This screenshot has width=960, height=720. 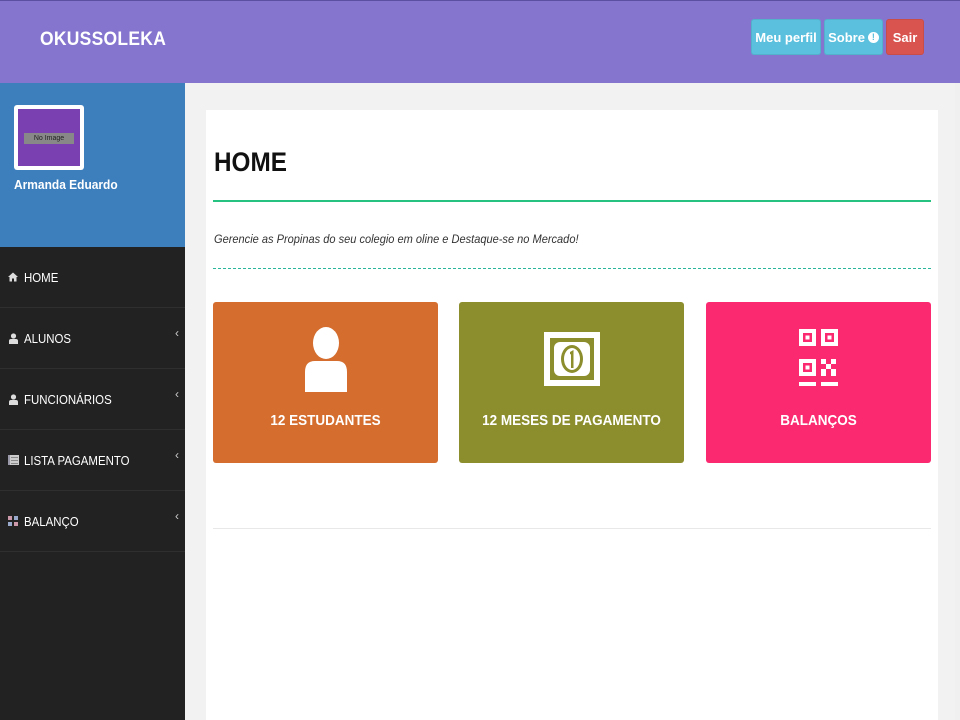 I want to click on sidebar-item-home: HOME, so click(x=92, y=277).